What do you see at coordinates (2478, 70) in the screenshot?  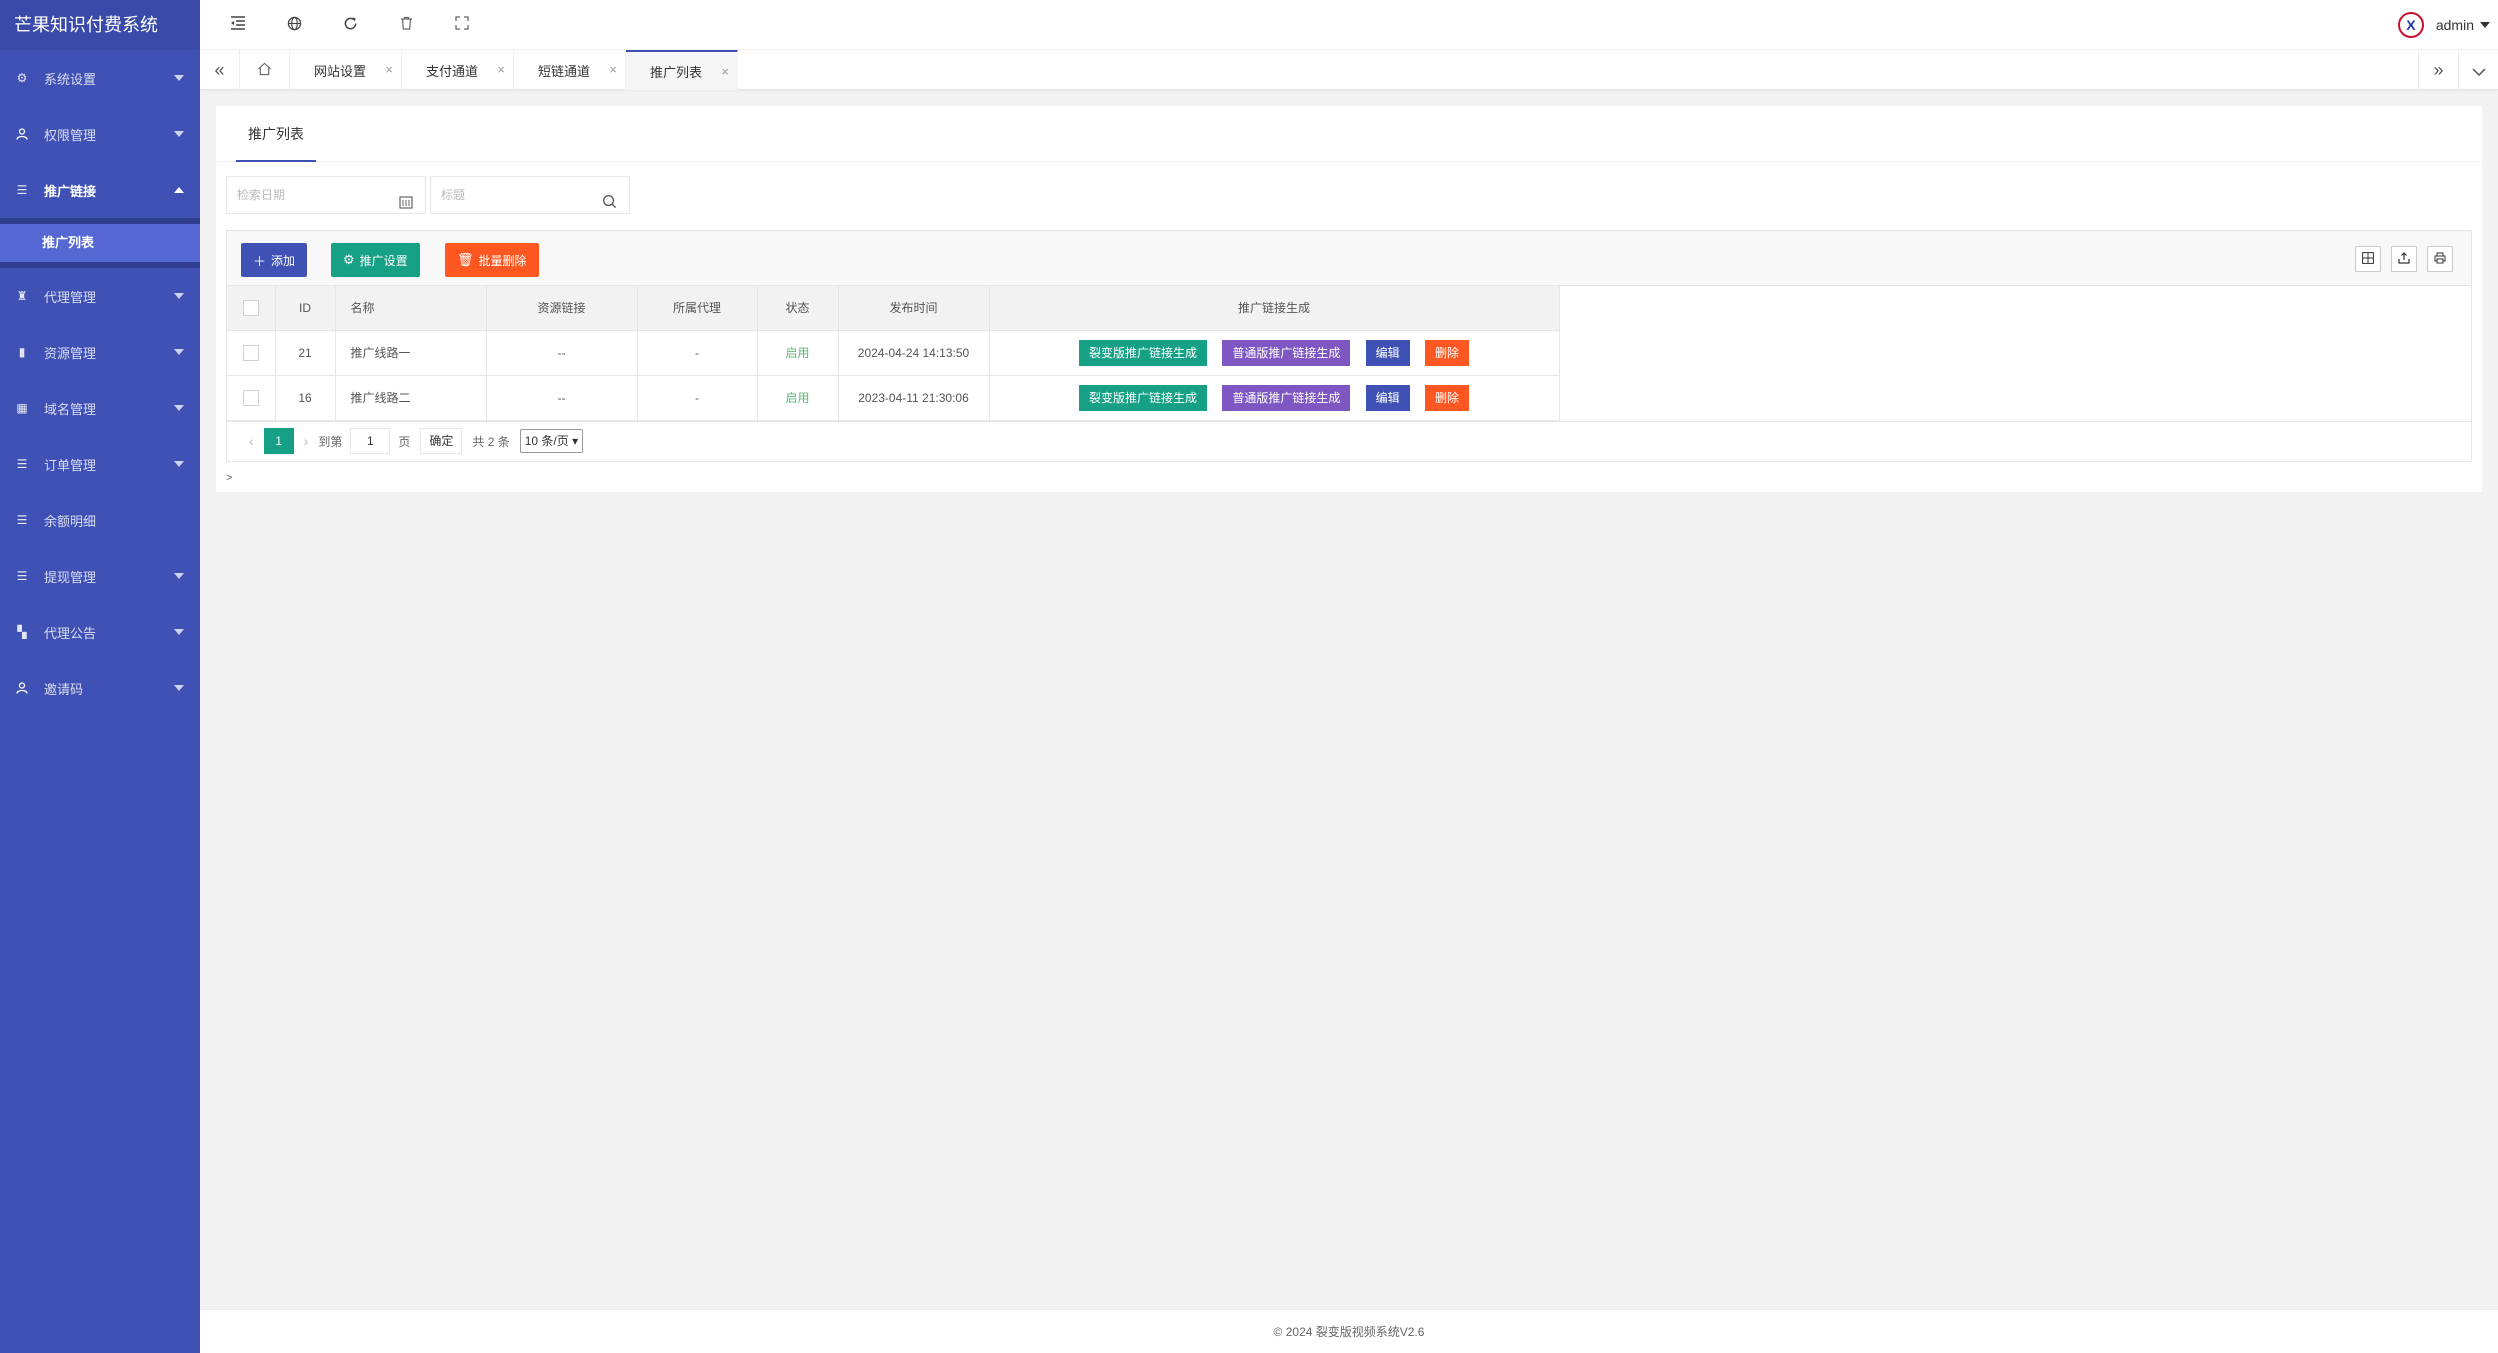 I see `tab-actions-dropdown` at bounding box center [2478, 70].